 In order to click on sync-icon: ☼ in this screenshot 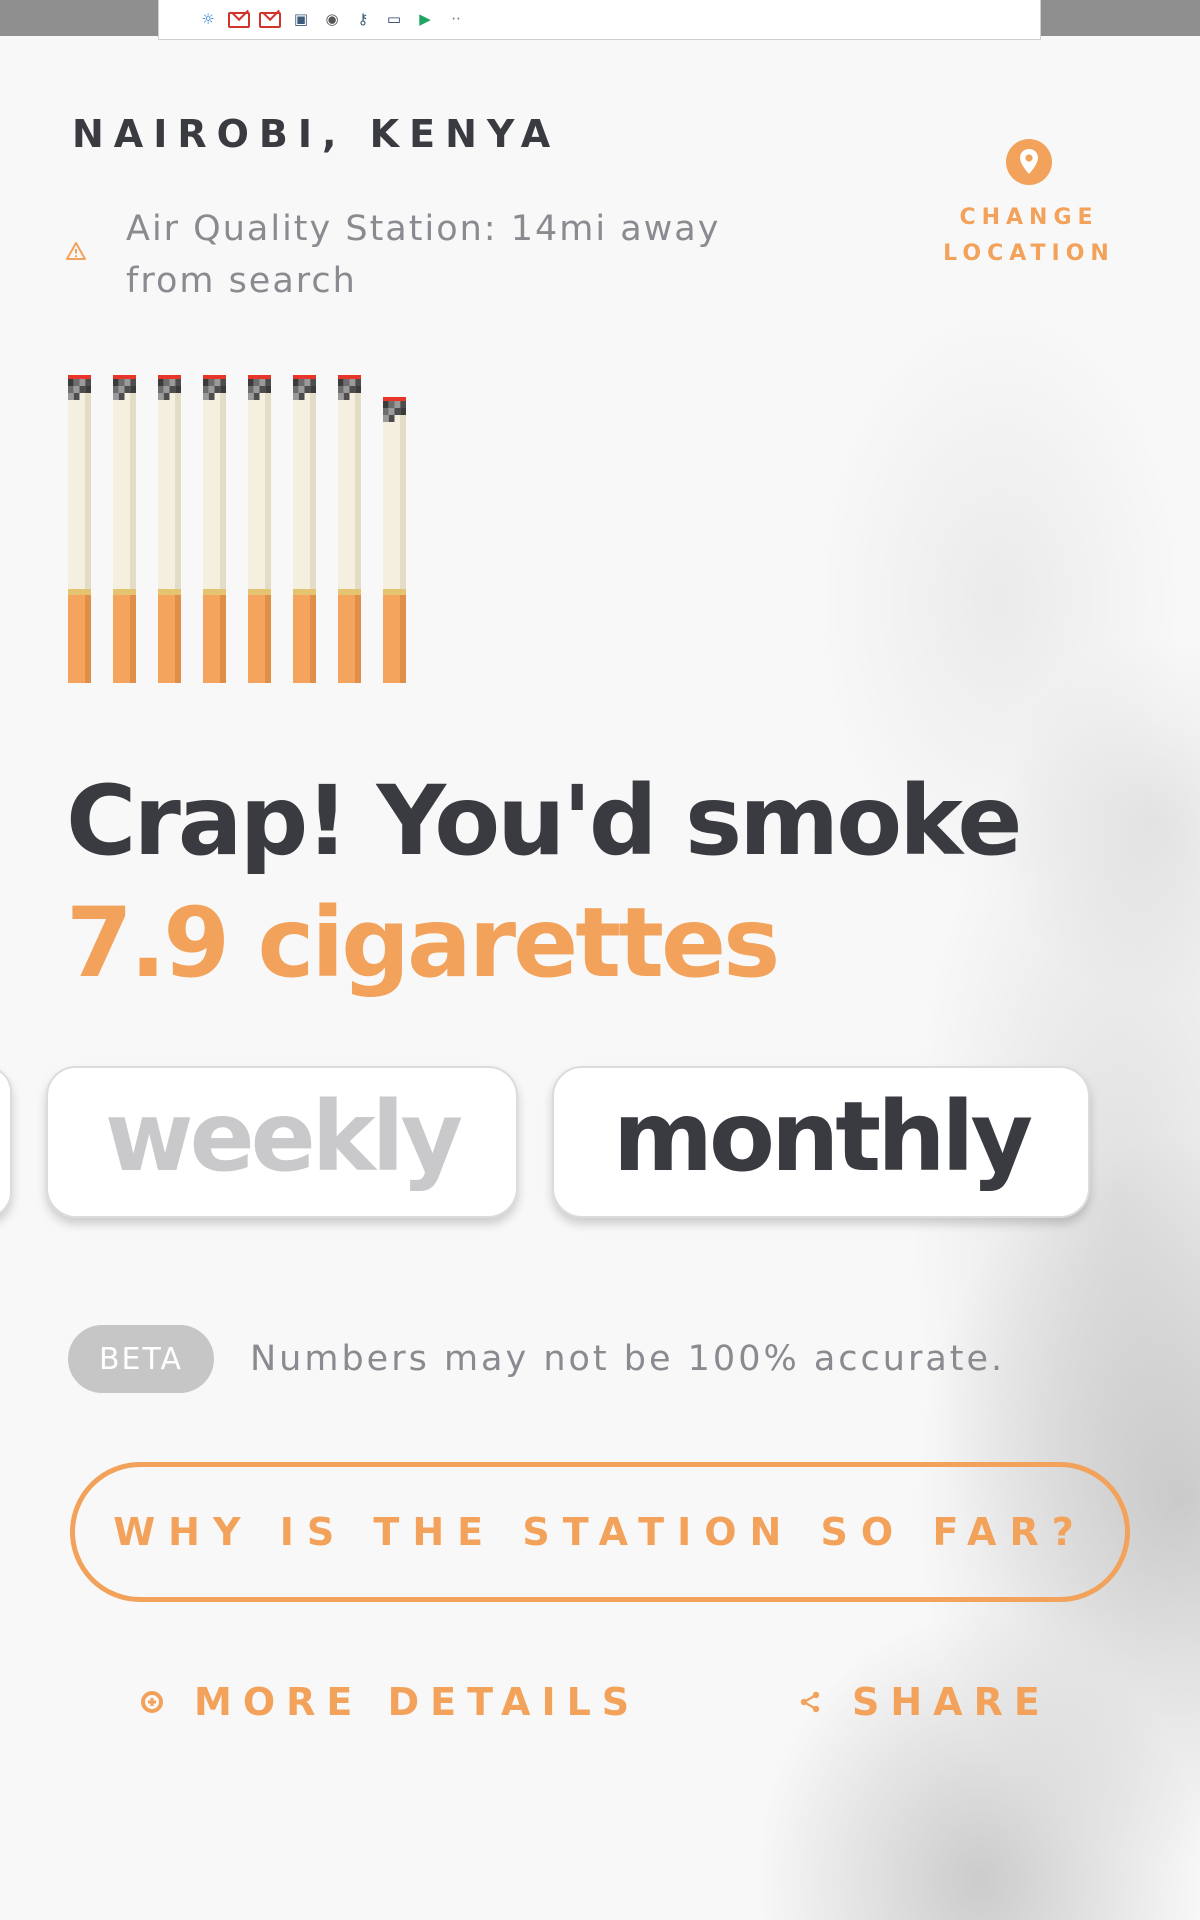, I will do `click(208, 20)`.